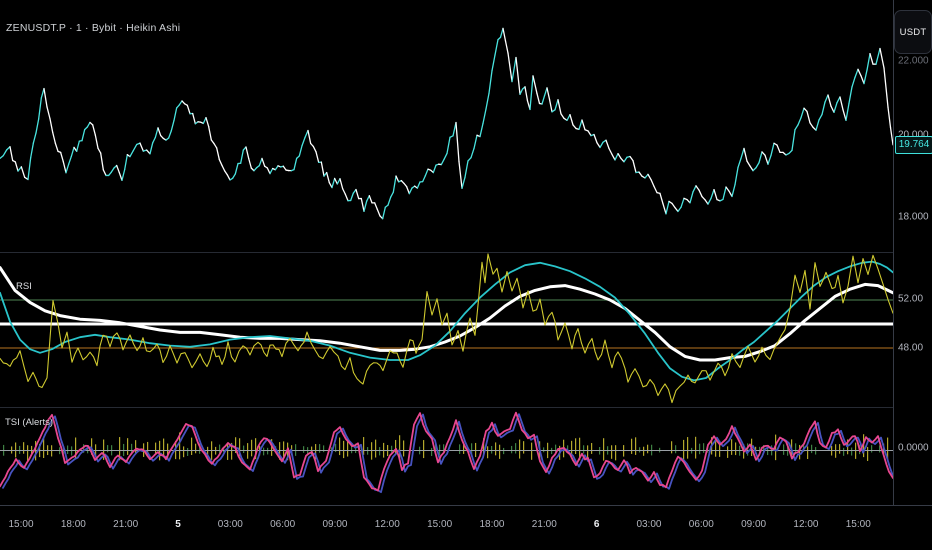 The width and height of the screenshot is (932, 550). Describe the element at coordinates (913, 448) in the screenshot. I see `axis-price-label: 0.0000` at that location.